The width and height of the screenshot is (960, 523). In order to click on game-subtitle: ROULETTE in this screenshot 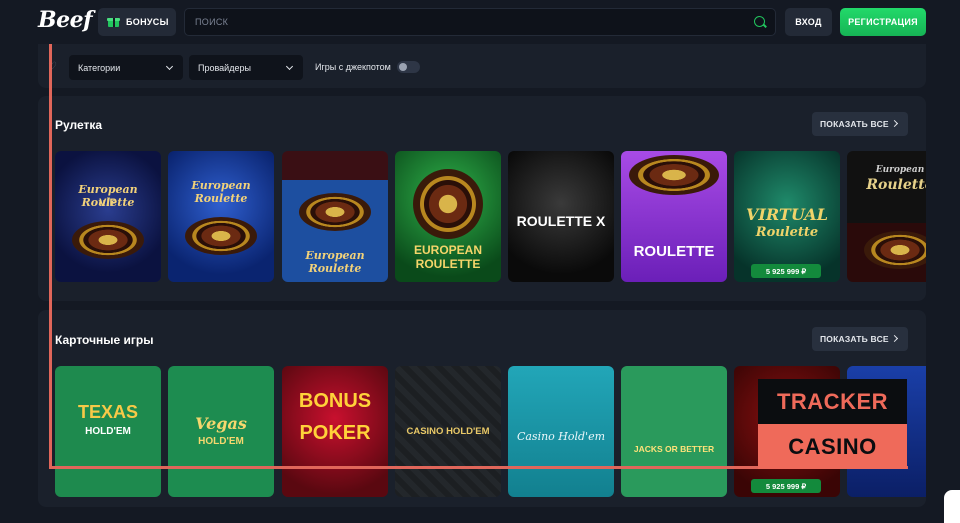, I will do `click(448, 264)`.